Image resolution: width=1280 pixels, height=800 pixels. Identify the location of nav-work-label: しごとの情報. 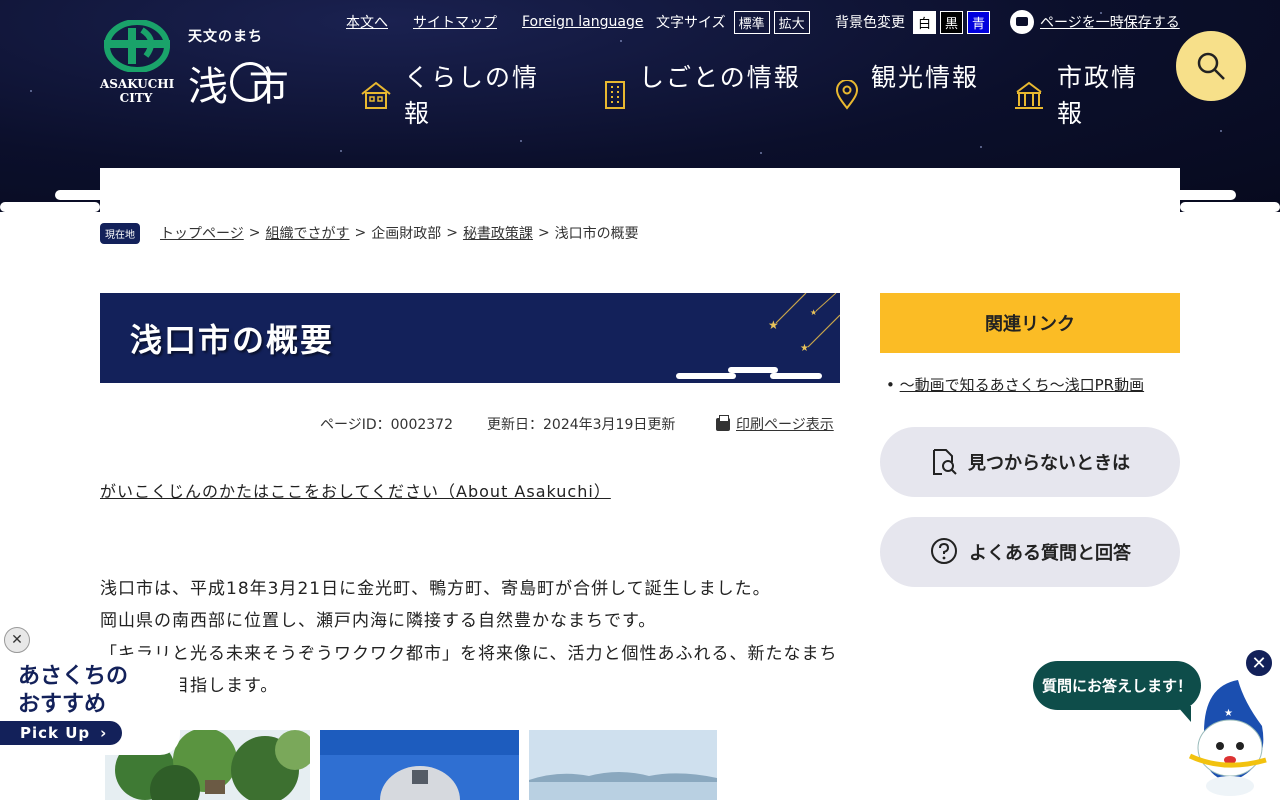
(720, 77).